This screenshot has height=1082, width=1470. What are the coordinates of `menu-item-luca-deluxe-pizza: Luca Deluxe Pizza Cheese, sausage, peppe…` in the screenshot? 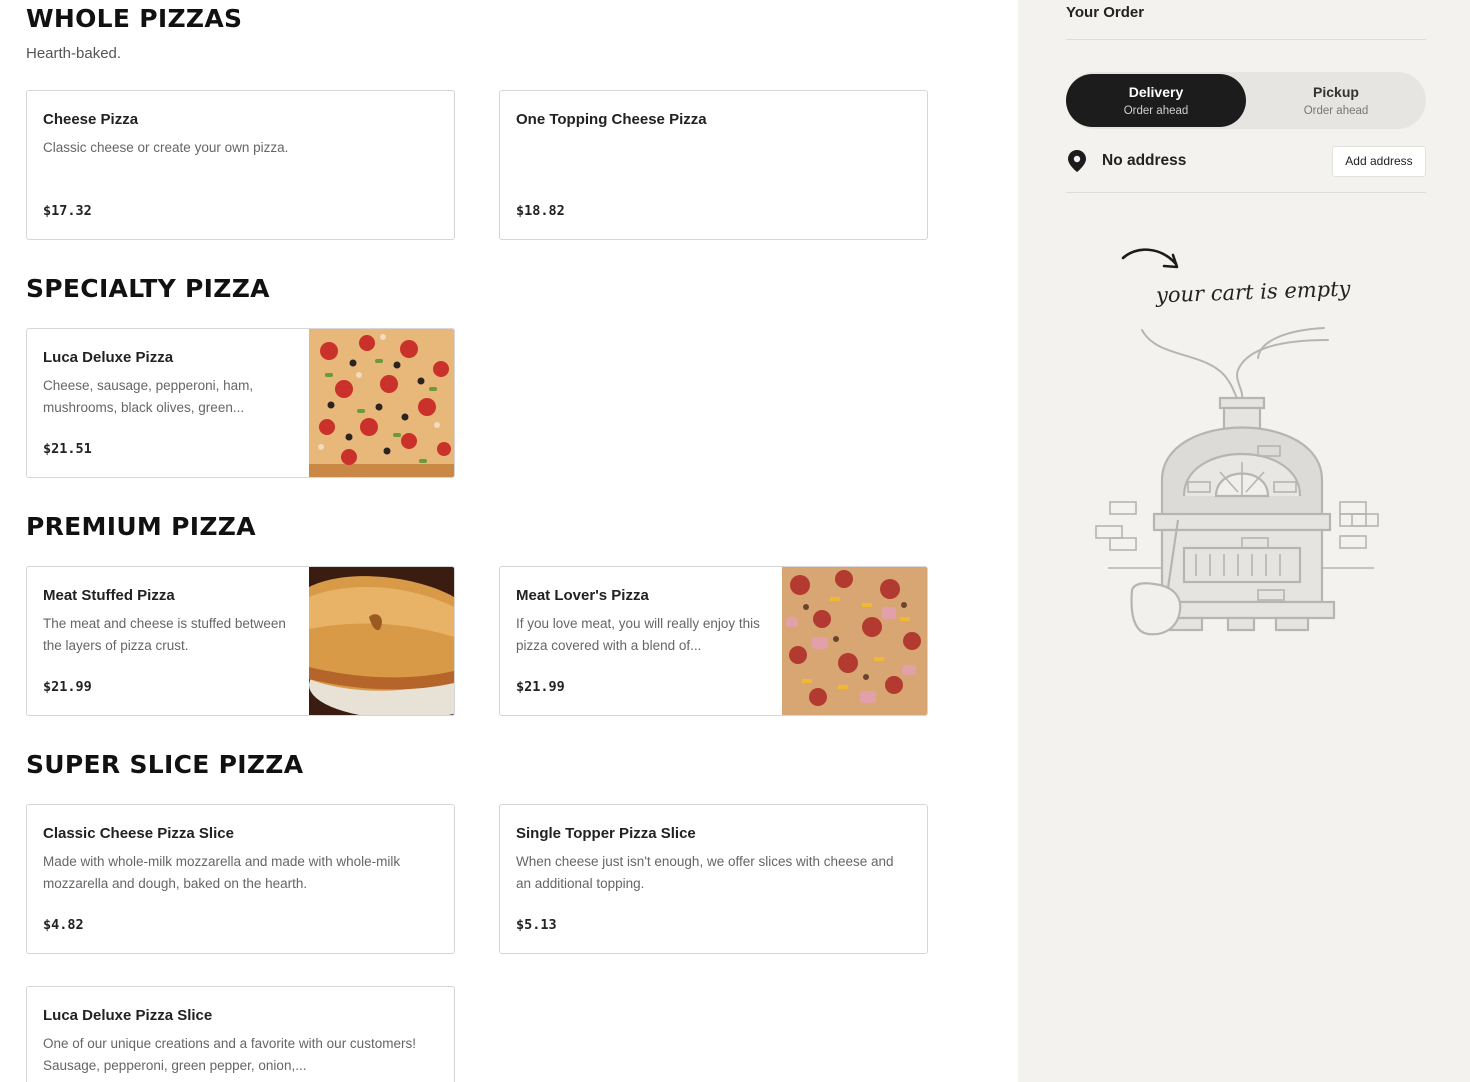 It's located at (240, 403).